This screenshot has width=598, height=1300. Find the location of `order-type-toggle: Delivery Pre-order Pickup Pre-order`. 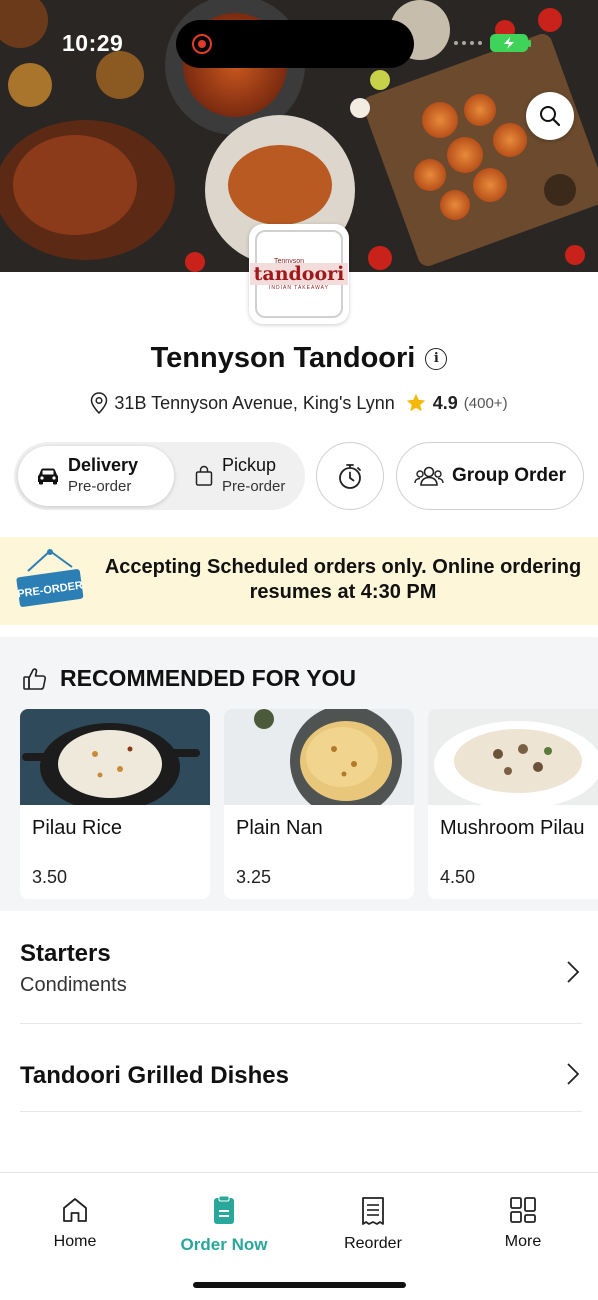

order-type-toggle: Delivery Pre-order Pickup Pre-order is located at coordinates (159, 476).